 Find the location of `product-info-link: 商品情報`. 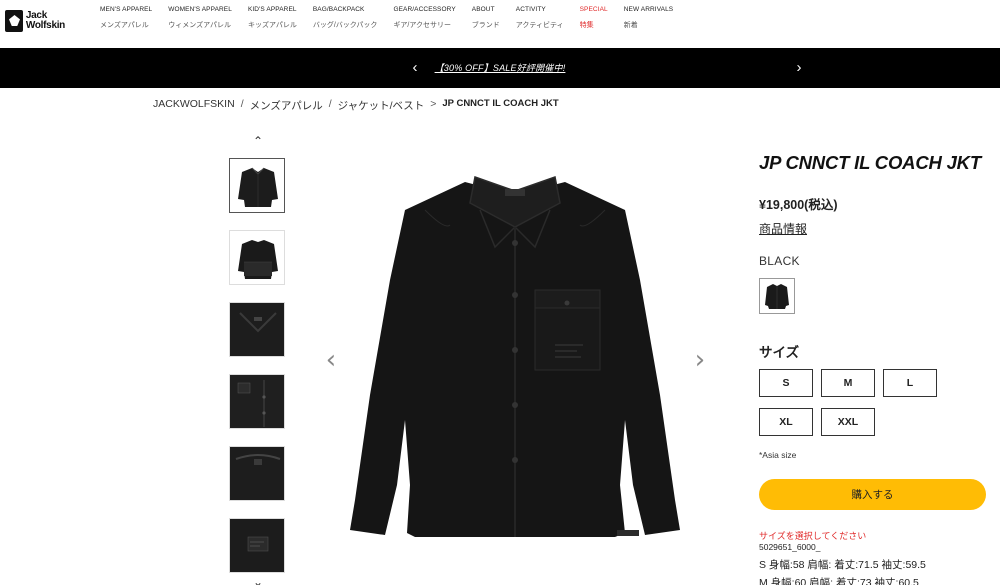

product-info-link: 商品情報 is located at coordinates (783, 228).